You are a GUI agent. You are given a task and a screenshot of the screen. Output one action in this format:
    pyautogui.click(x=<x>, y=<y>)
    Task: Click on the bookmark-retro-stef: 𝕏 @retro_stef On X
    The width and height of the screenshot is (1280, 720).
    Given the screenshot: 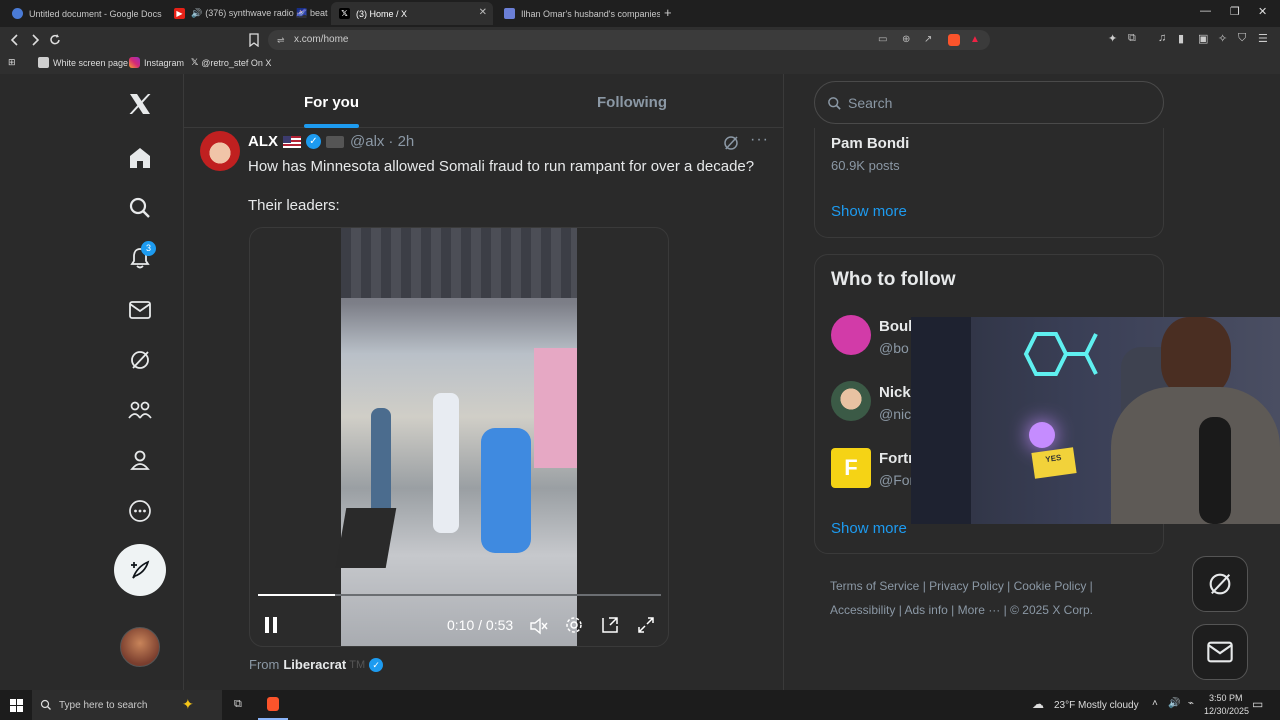 What is the action you would take?
    pyautogui.click(x=231, y=62)
    